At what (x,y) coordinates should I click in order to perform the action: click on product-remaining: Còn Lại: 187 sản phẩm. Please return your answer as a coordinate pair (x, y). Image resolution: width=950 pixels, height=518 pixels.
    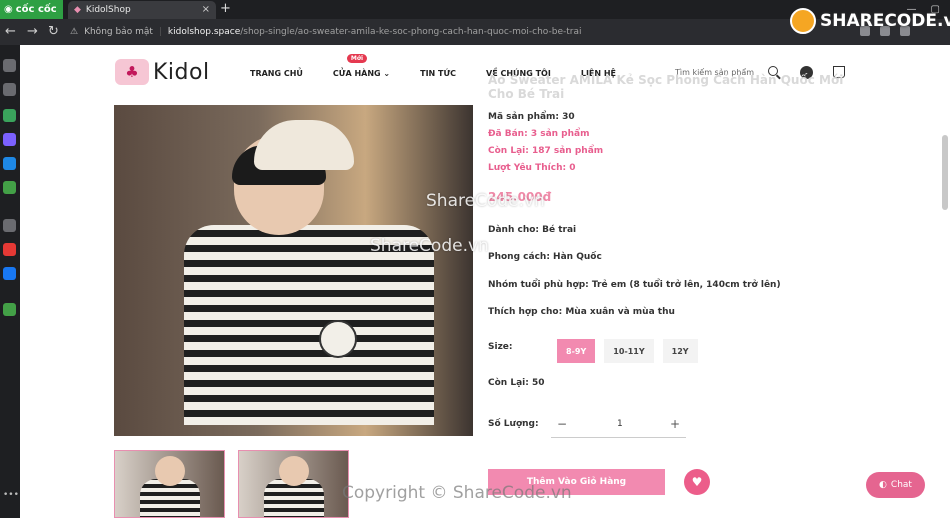
    Looking at the image, I should click on (546, 151).